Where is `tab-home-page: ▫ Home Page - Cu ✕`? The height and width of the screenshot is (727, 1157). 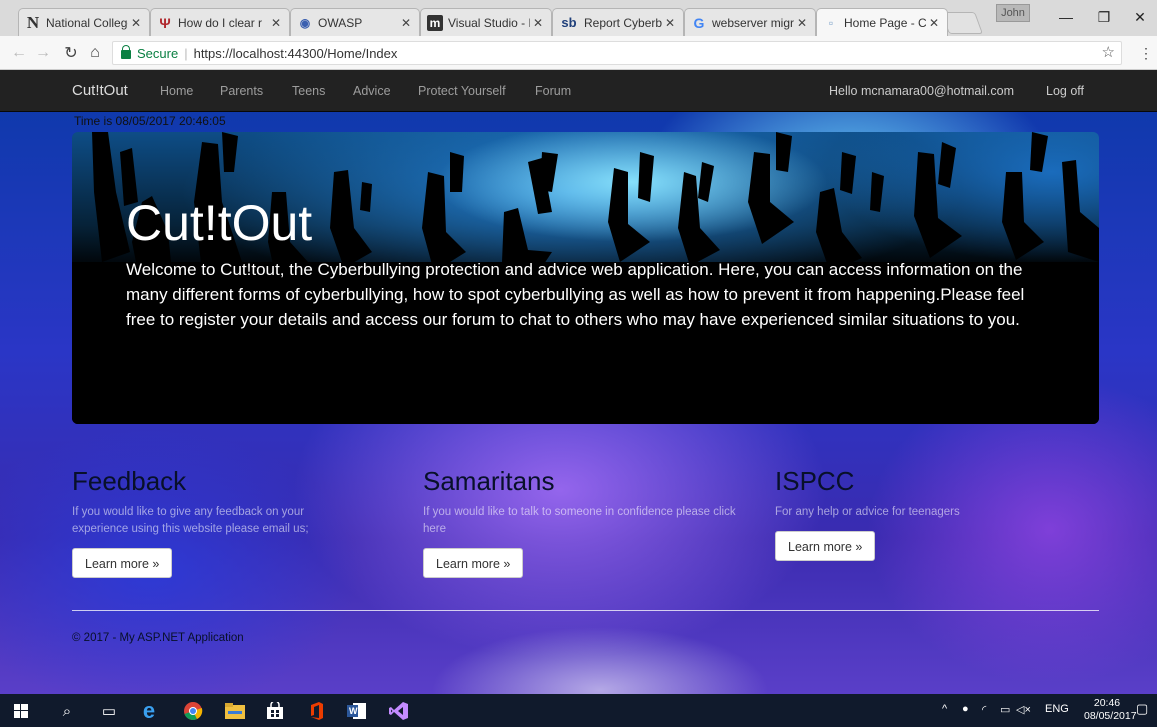
tab-home-page: ▫ Home Page - Cu ✕ is located at coordinates (882, 22).